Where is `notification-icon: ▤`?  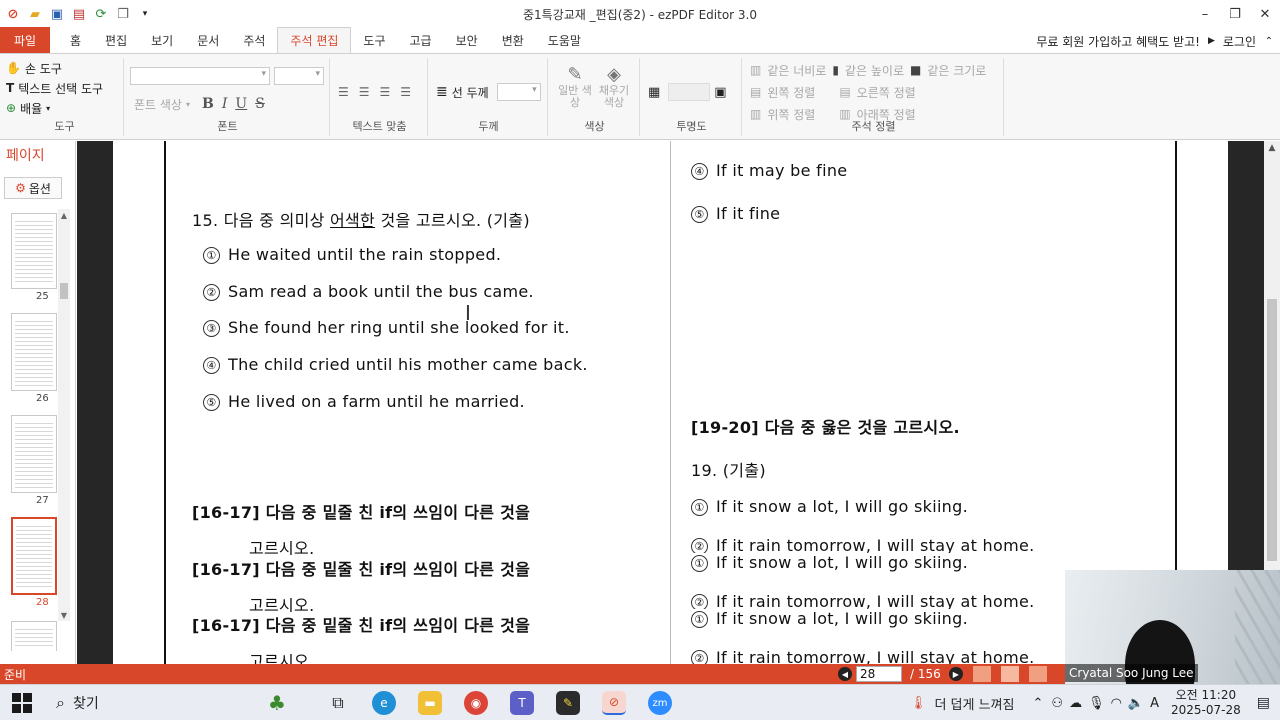 notification-icon: ▤ is located at coordinates (1263, 703).